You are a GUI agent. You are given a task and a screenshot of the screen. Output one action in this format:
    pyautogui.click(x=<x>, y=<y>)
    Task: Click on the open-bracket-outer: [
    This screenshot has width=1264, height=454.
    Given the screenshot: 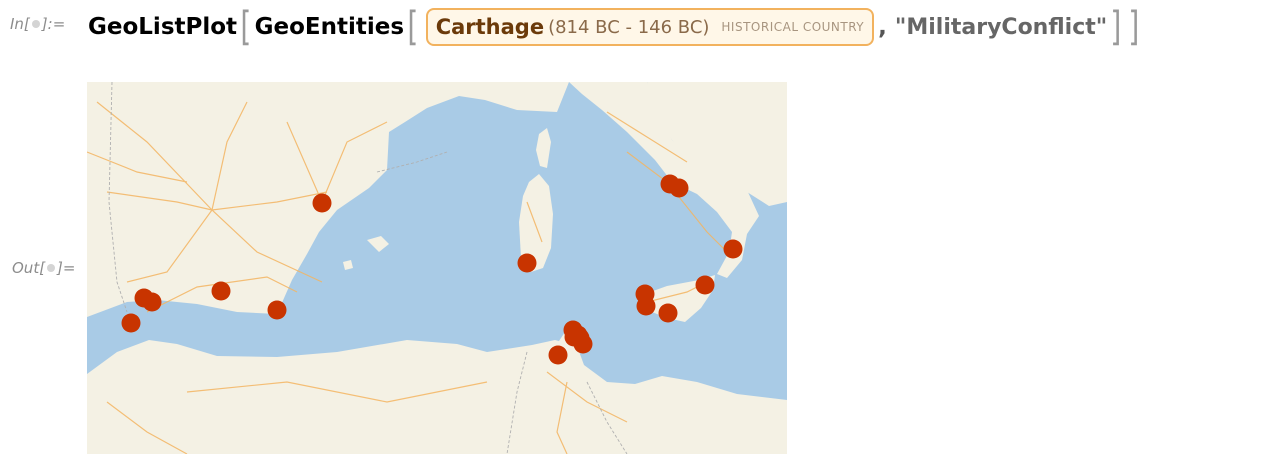 What is the action you would take?
    pyautogui.click(x=246, y=27)
    